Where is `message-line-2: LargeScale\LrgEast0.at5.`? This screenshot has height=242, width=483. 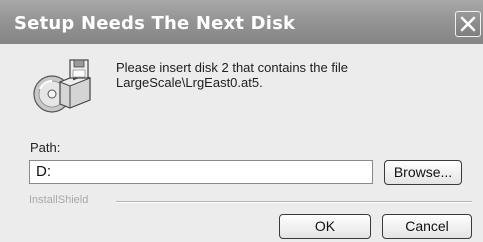 message-line-2: LargeScale\LrgEast0.at5. is located at coordinates (189, 82).